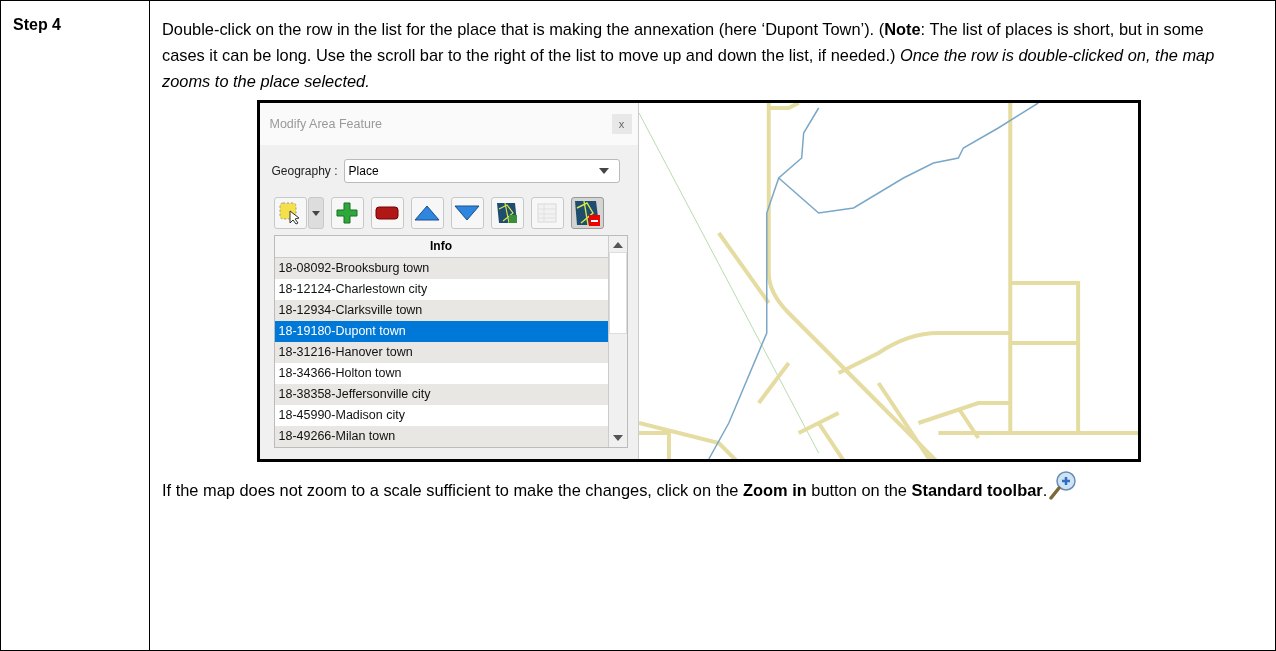  Describe the element at coordinates (689, 55) in the screenshot. I see `instruction-text: Double-click on the row in the list for the place that is making the annexation (here ‘Dupont Town’). (Note: The list of places is short, but in some cases it can be long. Use the scroll bar to the right of the list to move up and down the list, if needed.) Once the row is double-clicked on, the map zooms to the place selected.` at that location.